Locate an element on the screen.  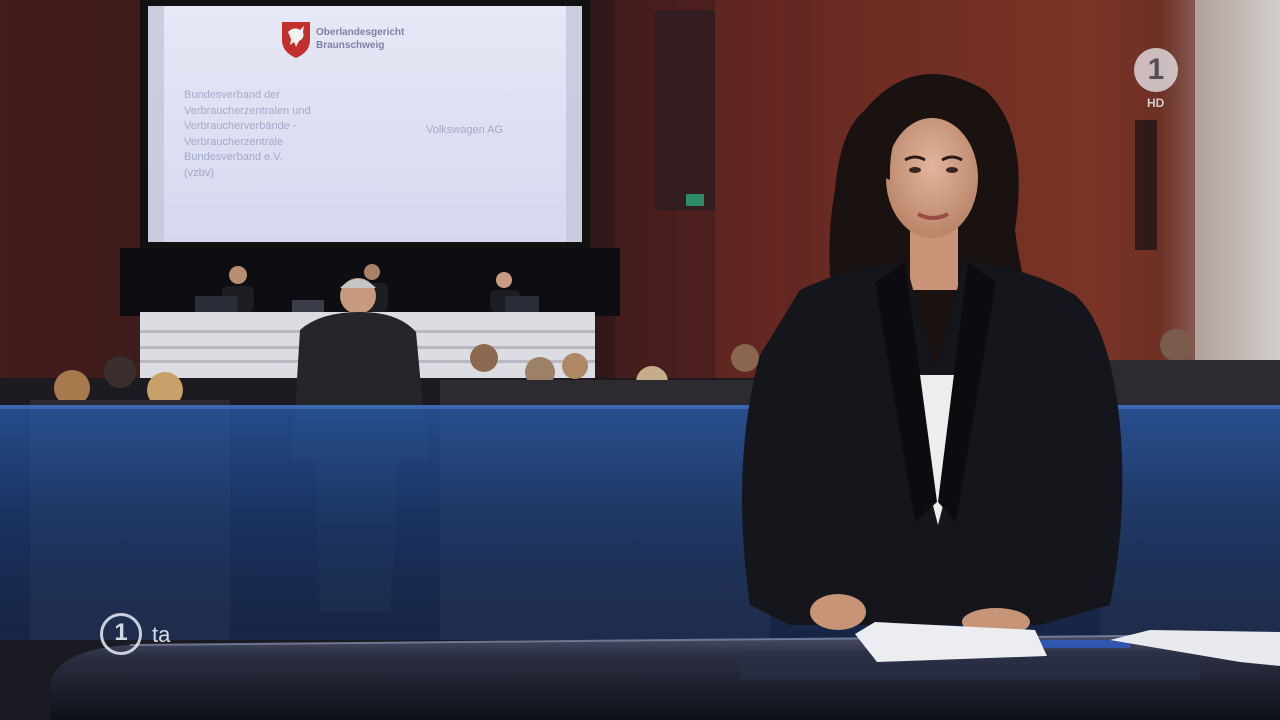
station-logo: 1 HD is located at coordinates (1157, 79).